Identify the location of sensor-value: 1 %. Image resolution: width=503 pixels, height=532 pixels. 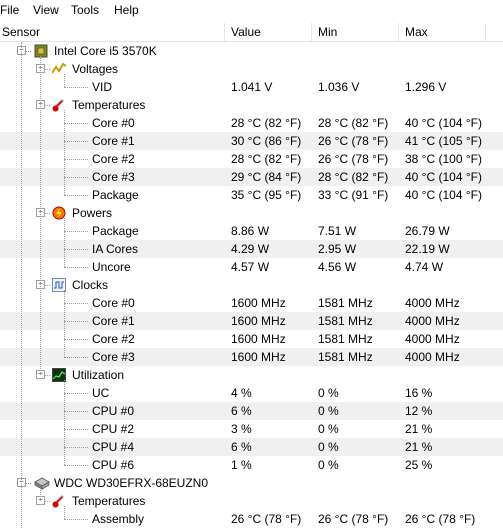
(241, 465).